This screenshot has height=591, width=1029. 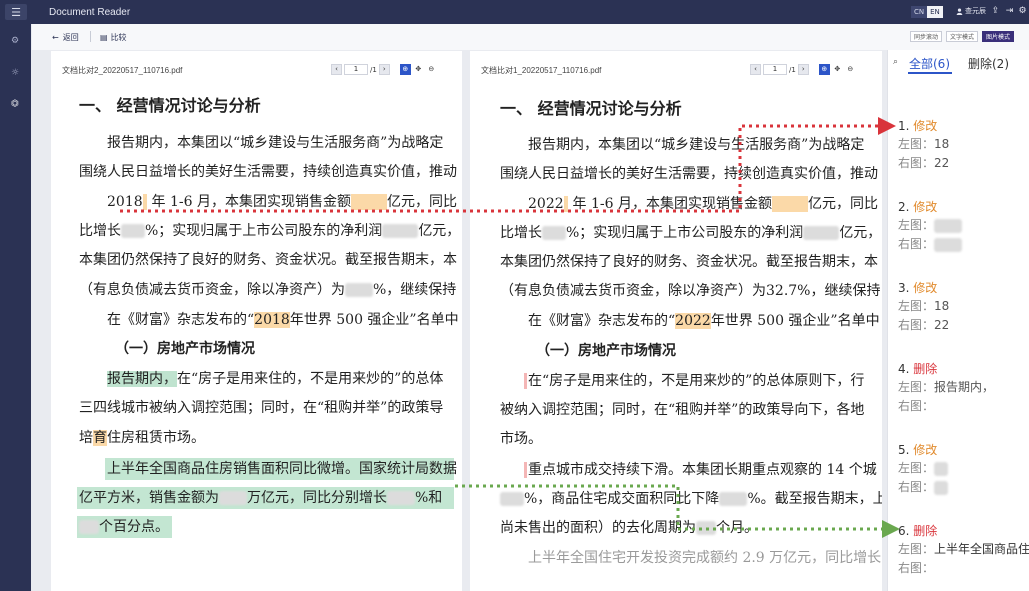 What do you see at coordinates (904, 450) in the screenshot?
I see `change-number: 5.` at bounding box center [904, 450].